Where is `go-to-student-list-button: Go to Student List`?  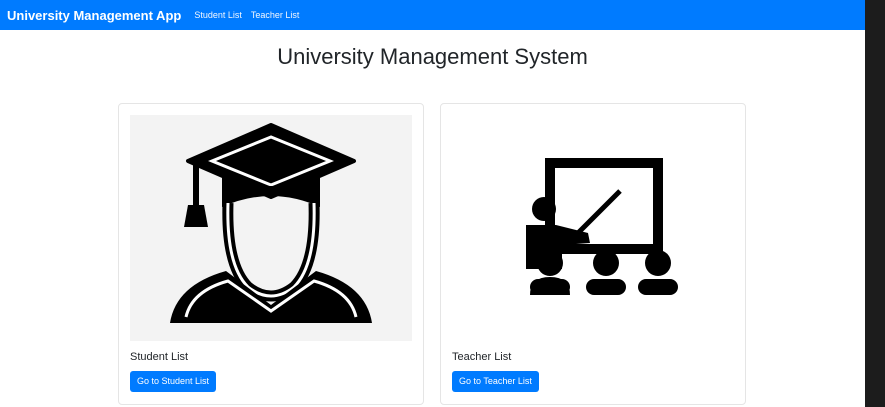 go-to-student-list-button: Go to Student List is located at coordinates (173, 381).